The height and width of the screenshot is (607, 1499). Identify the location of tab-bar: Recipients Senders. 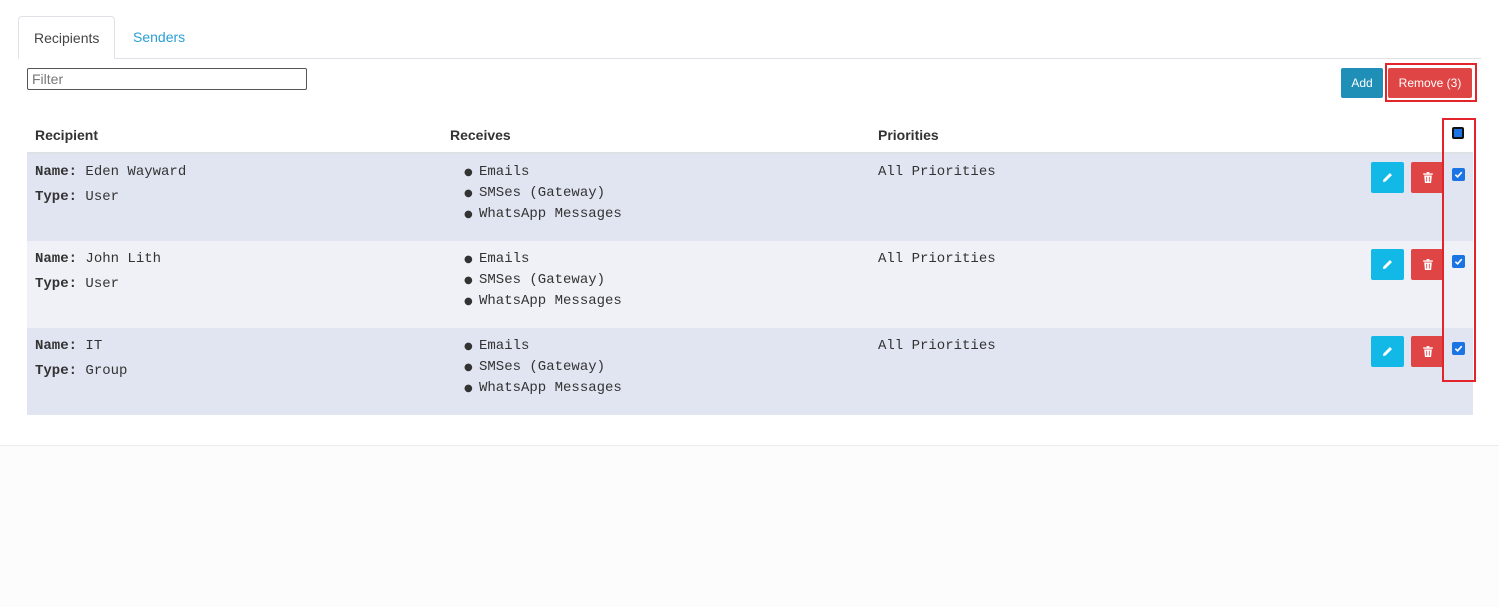
(749, 37).